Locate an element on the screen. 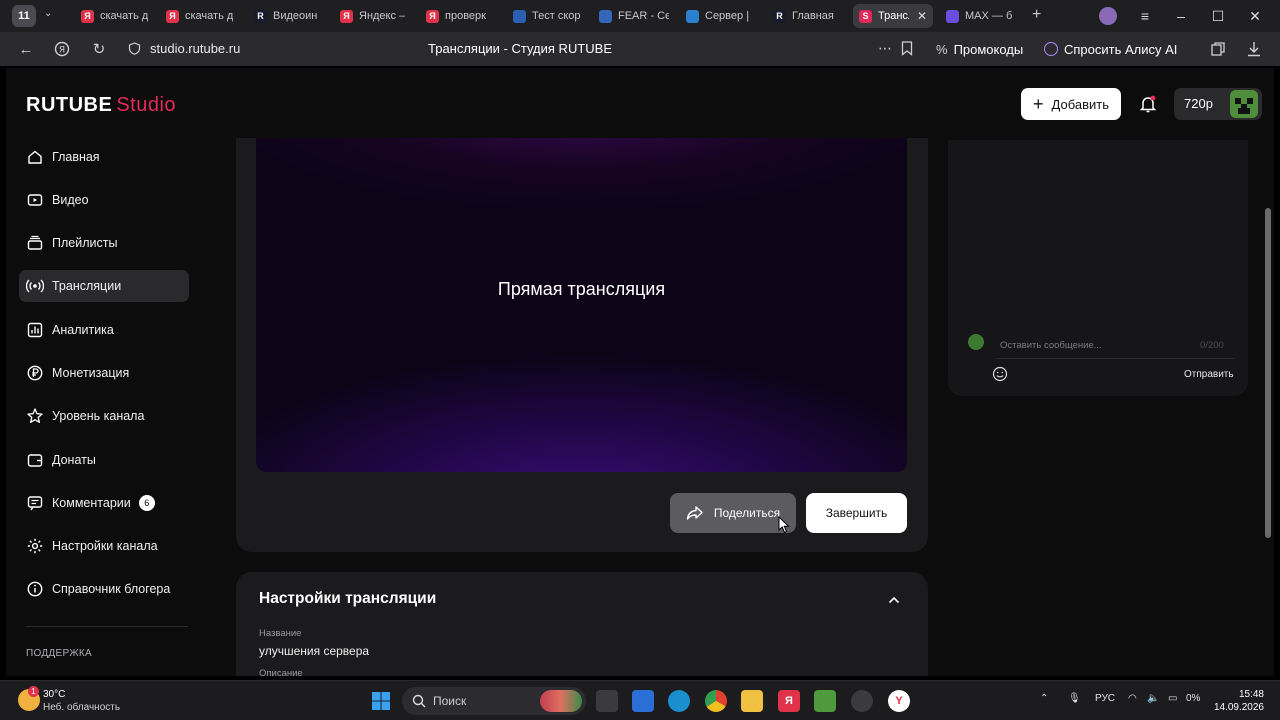 The image size is (1280, 720). more-icon: ⋯ is located at coordinates (885, 48).